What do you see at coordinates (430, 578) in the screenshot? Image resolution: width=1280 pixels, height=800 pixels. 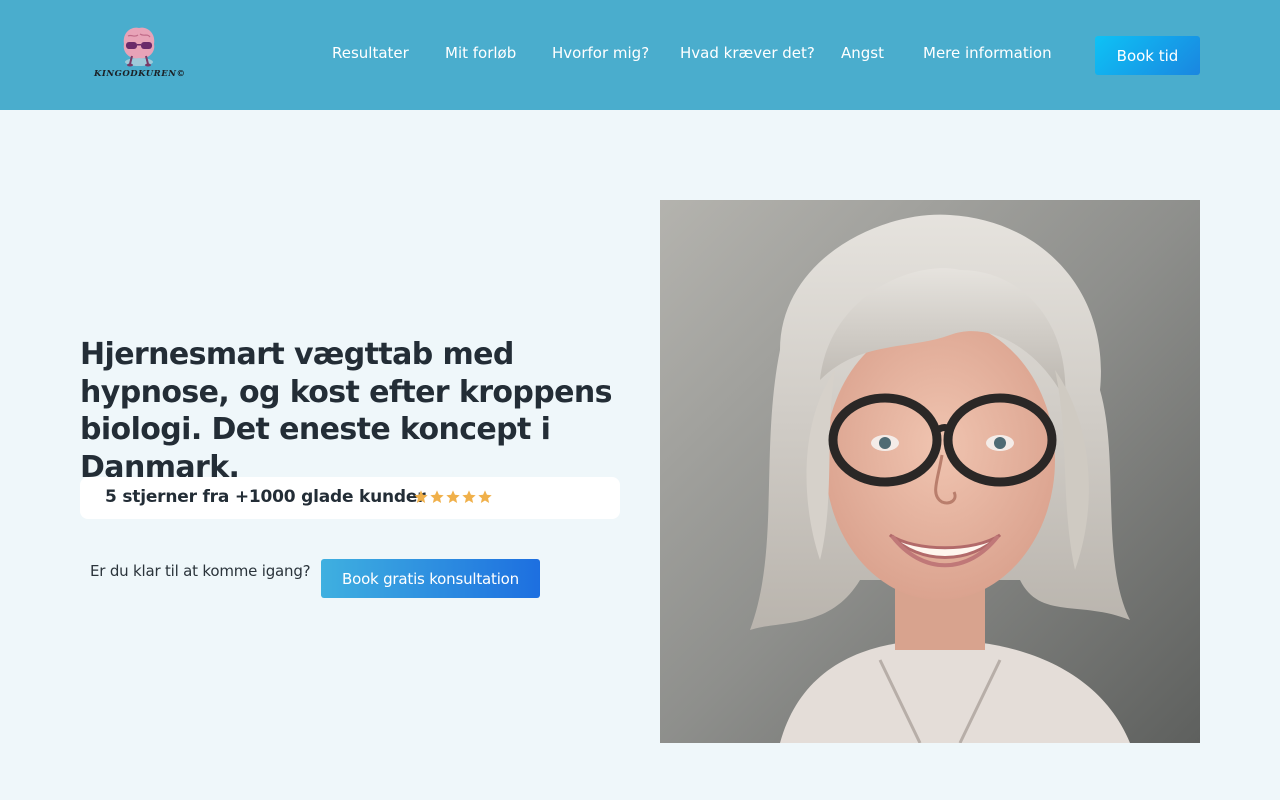 I see `book-konsultation-button: Book gratis konsultation` at bounding box center [430, 578].